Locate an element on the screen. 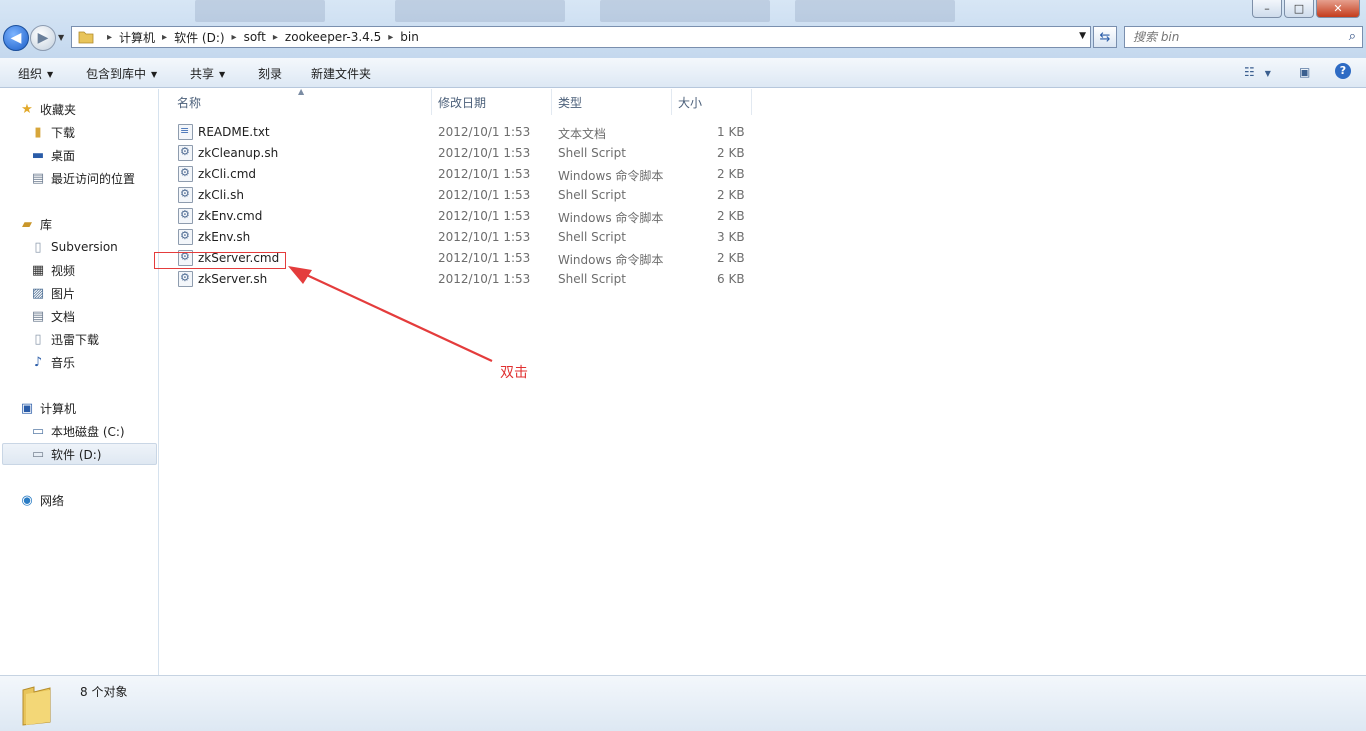 Image resolution: width=1366 pixels, height=731 pixels. file-size: 6 KB is located at coordinates (731, 279).